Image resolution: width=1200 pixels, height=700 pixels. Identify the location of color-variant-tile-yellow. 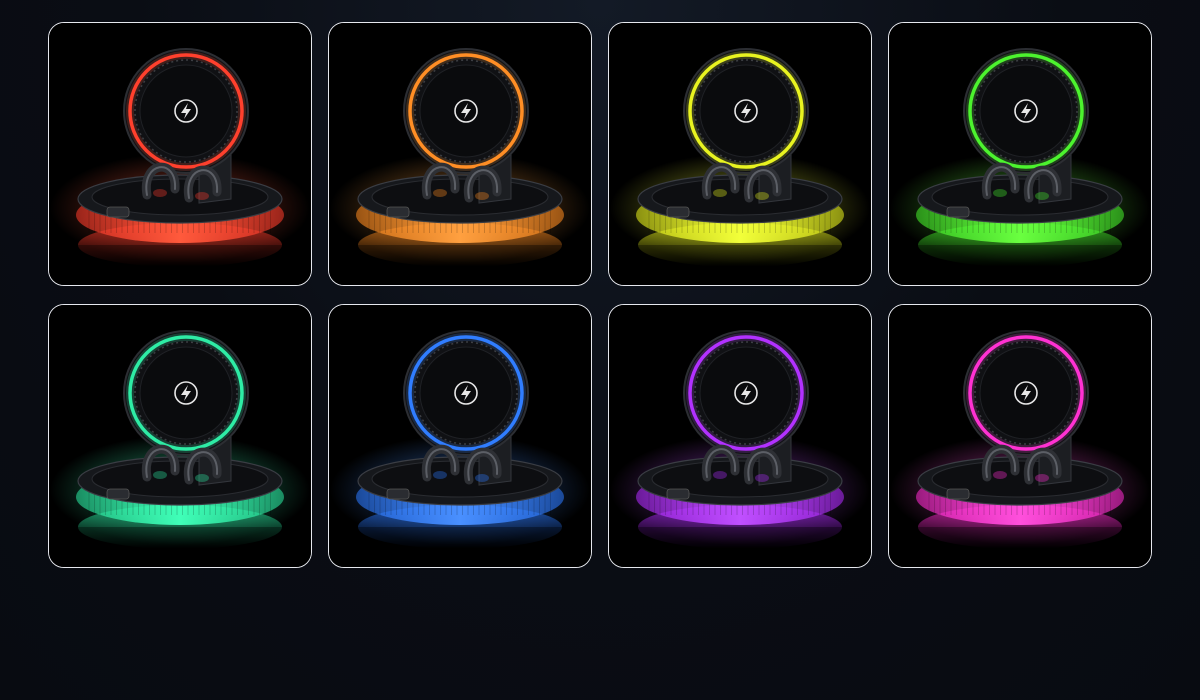
(740, 154).